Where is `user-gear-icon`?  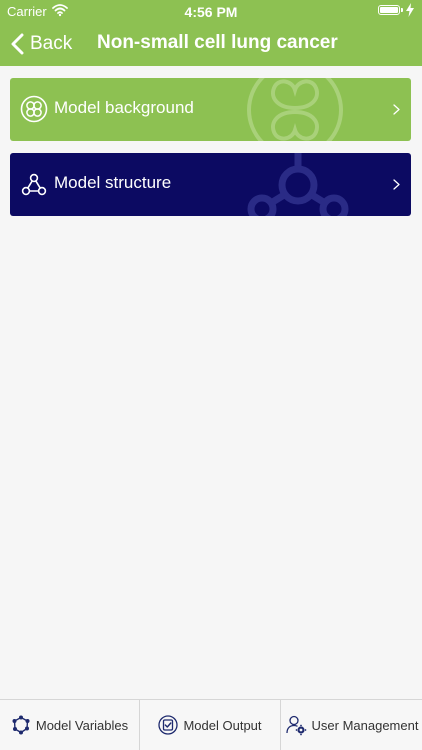
user-gear-icon is located at coordinates (295, 725).